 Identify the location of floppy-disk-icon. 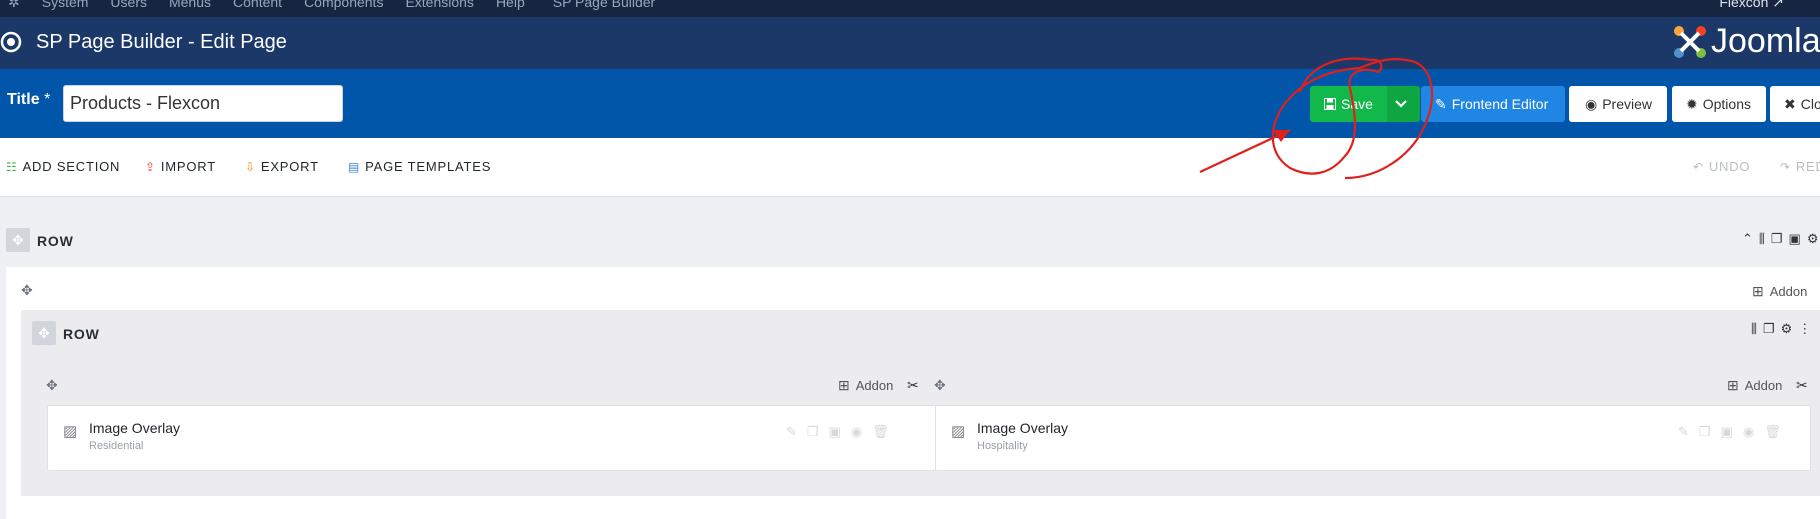
(1330, 104).